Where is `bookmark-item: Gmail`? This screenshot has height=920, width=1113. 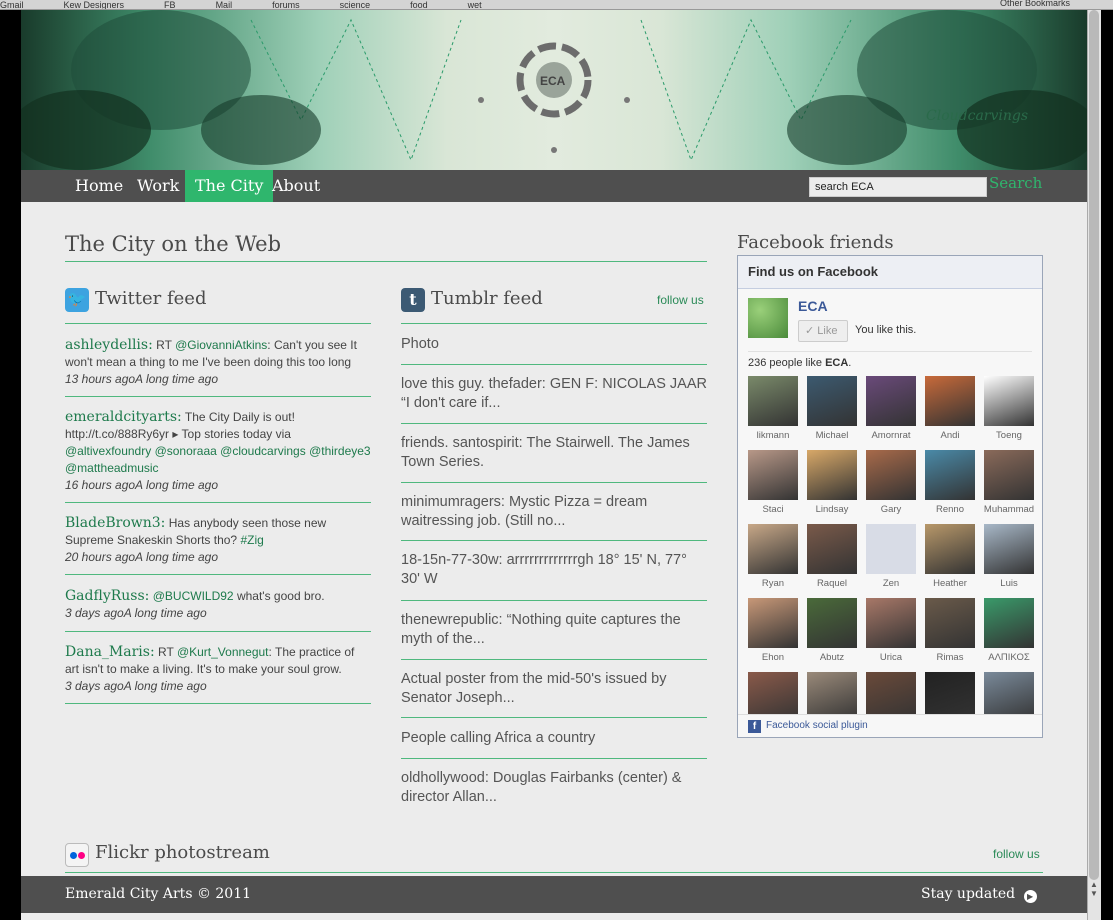 bookmark-item: Gmail is located at coordinates (12, 5).